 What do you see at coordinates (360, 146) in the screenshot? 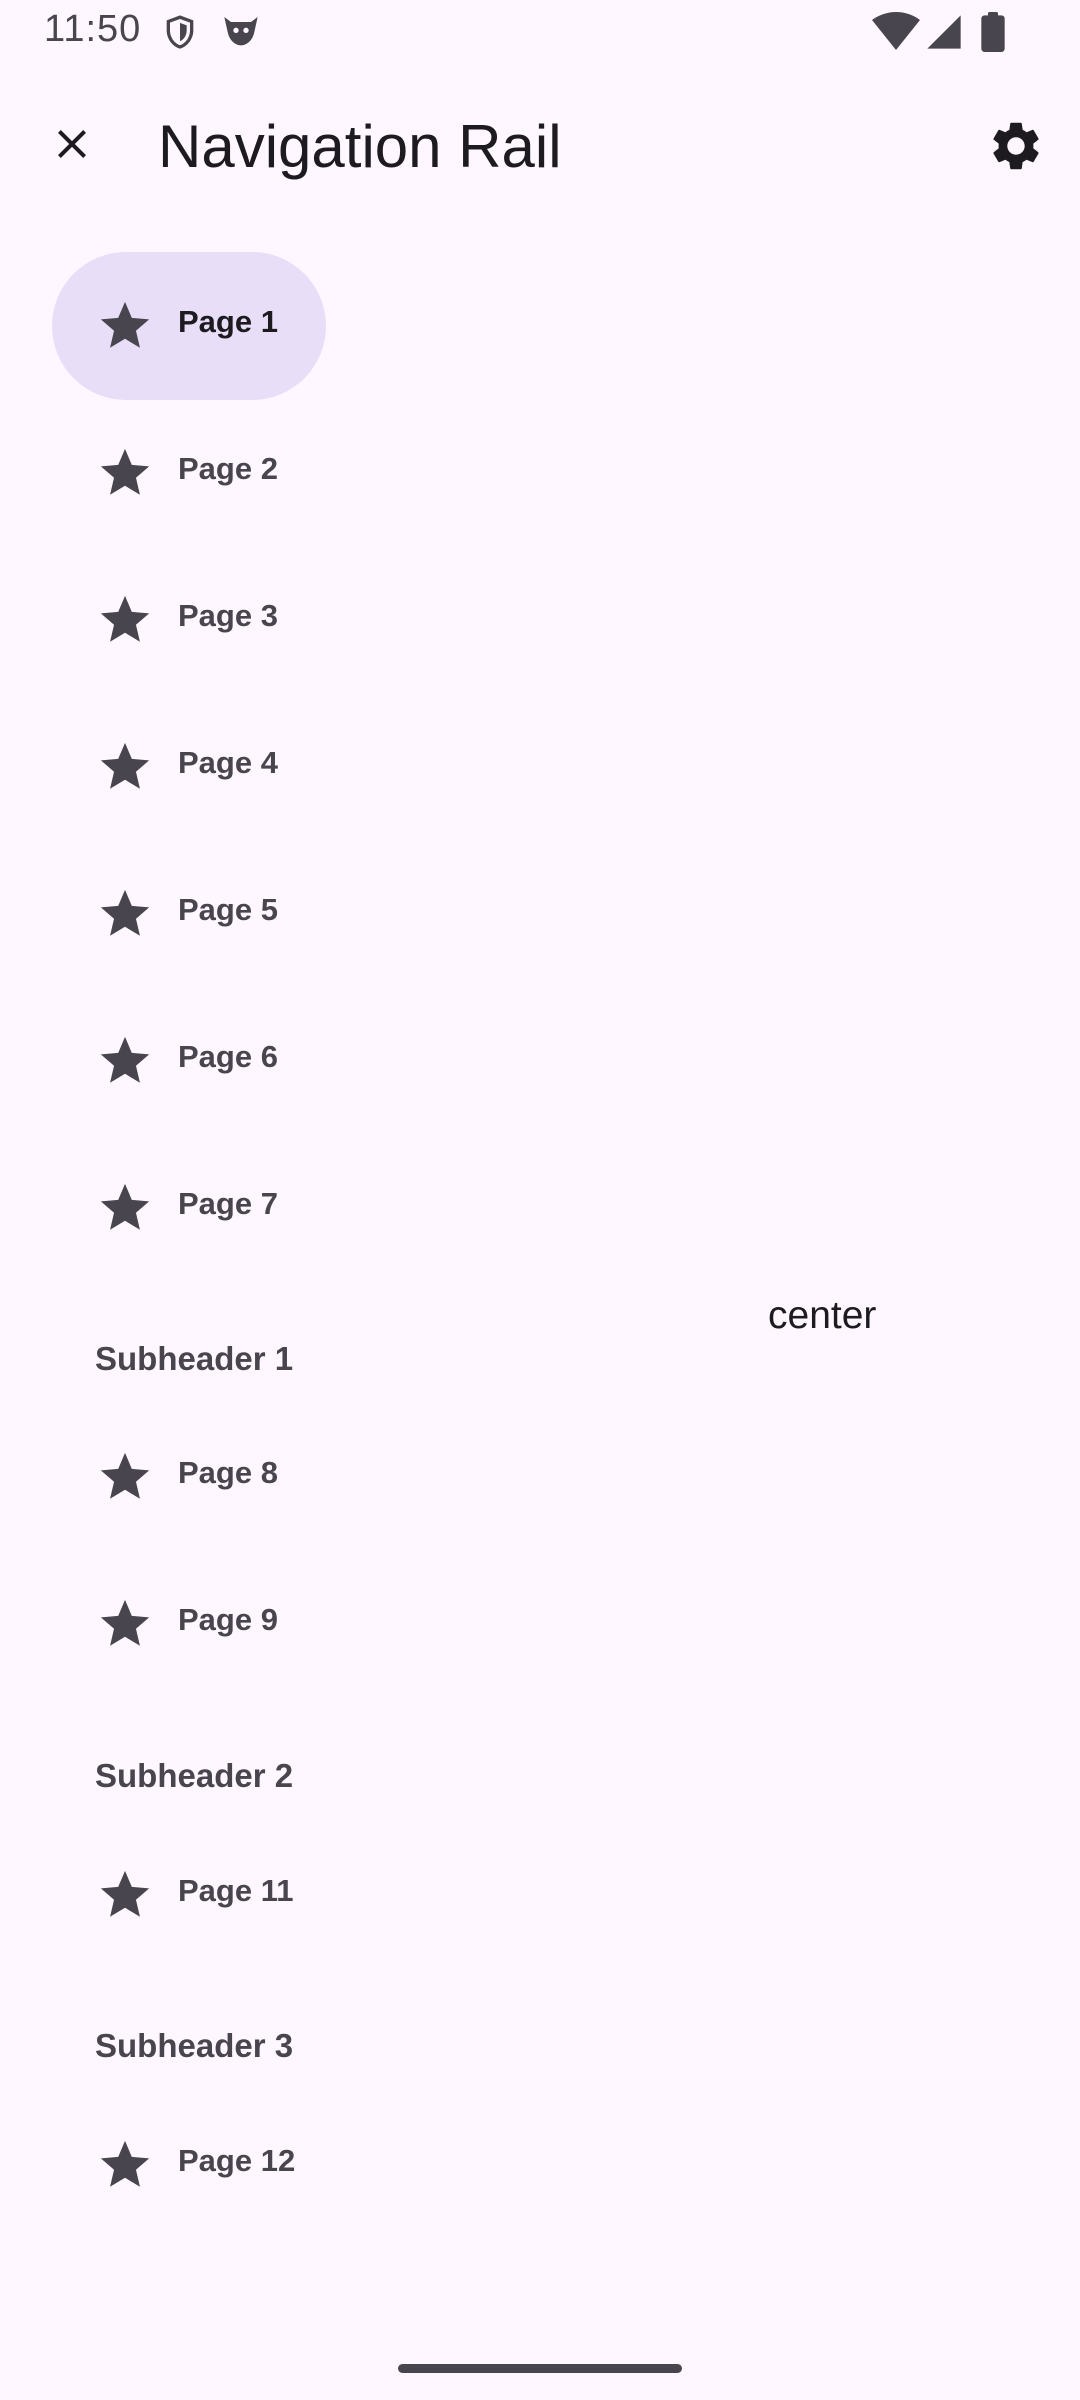
I see `page-title: Navigation Rail` at bounding box center [360, 146].